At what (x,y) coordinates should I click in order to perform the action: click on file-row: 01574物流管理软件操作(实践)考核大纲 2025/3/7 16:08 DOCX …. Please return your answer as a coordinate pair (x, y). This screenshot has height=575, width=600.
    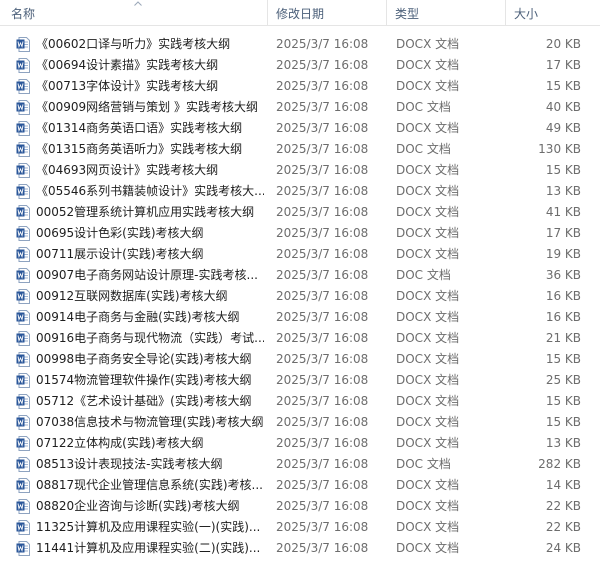
    Looking at the image, I should click on (300, 380).